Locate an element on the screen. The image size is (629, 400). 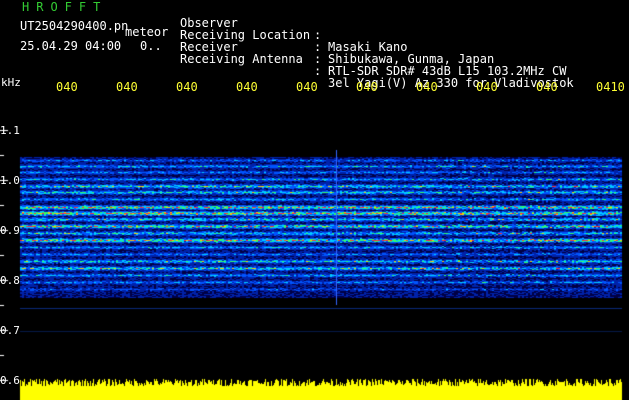
x-tick-label: 0410 is located at coordinates (610, 87).